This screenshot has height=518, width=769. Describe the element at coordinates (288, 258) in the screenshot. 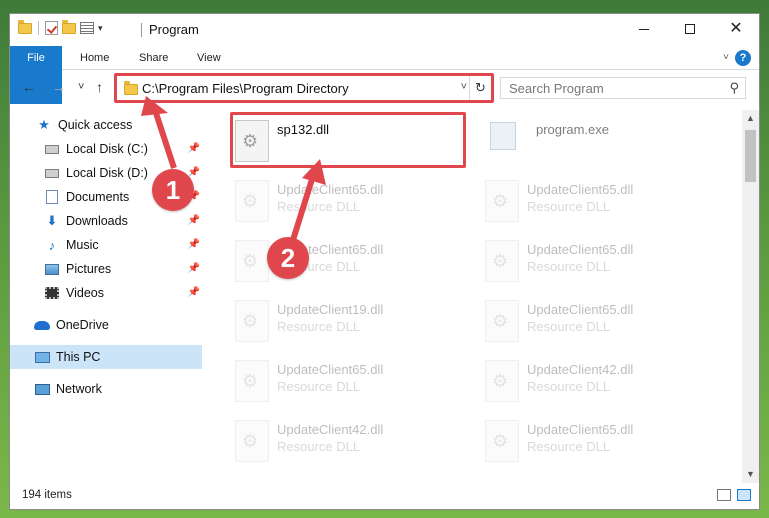

I see `callout-badge-2: 2` at that location.